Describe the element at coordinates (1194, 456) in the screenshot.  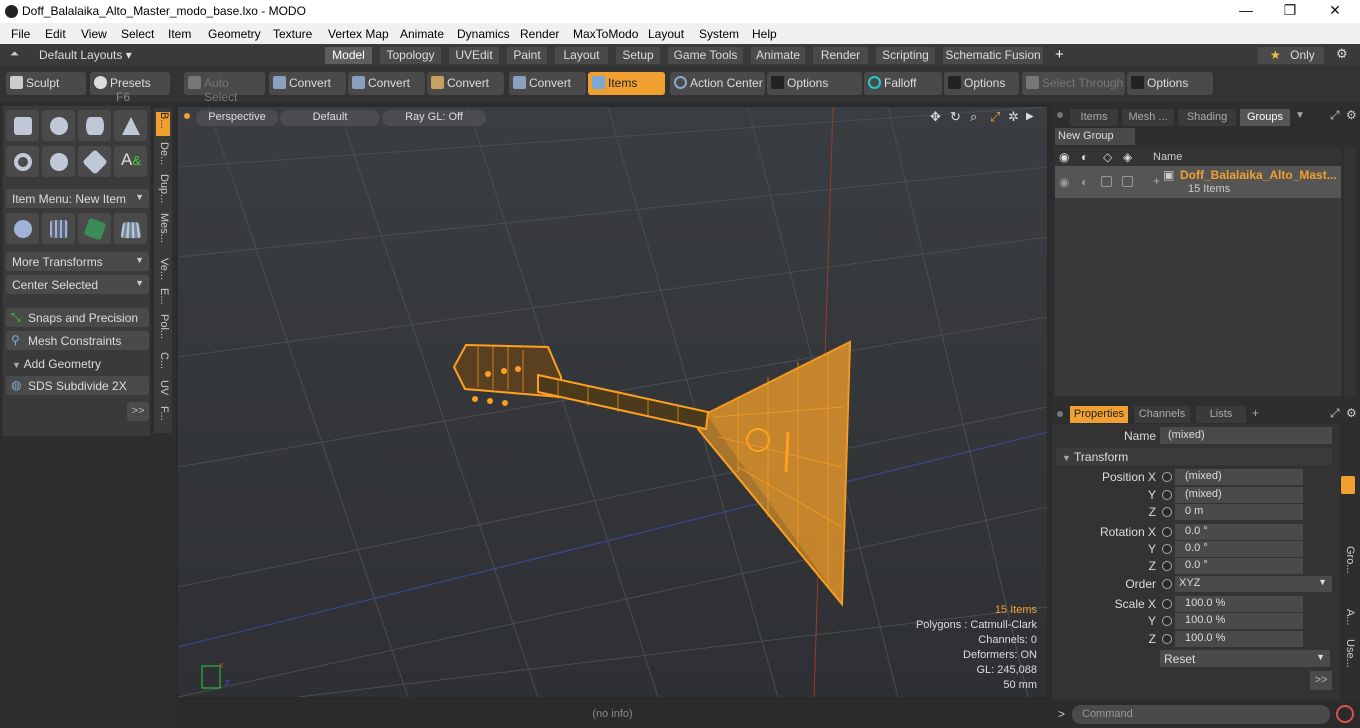
I see `transform-section: ▼ Transform` at that location.